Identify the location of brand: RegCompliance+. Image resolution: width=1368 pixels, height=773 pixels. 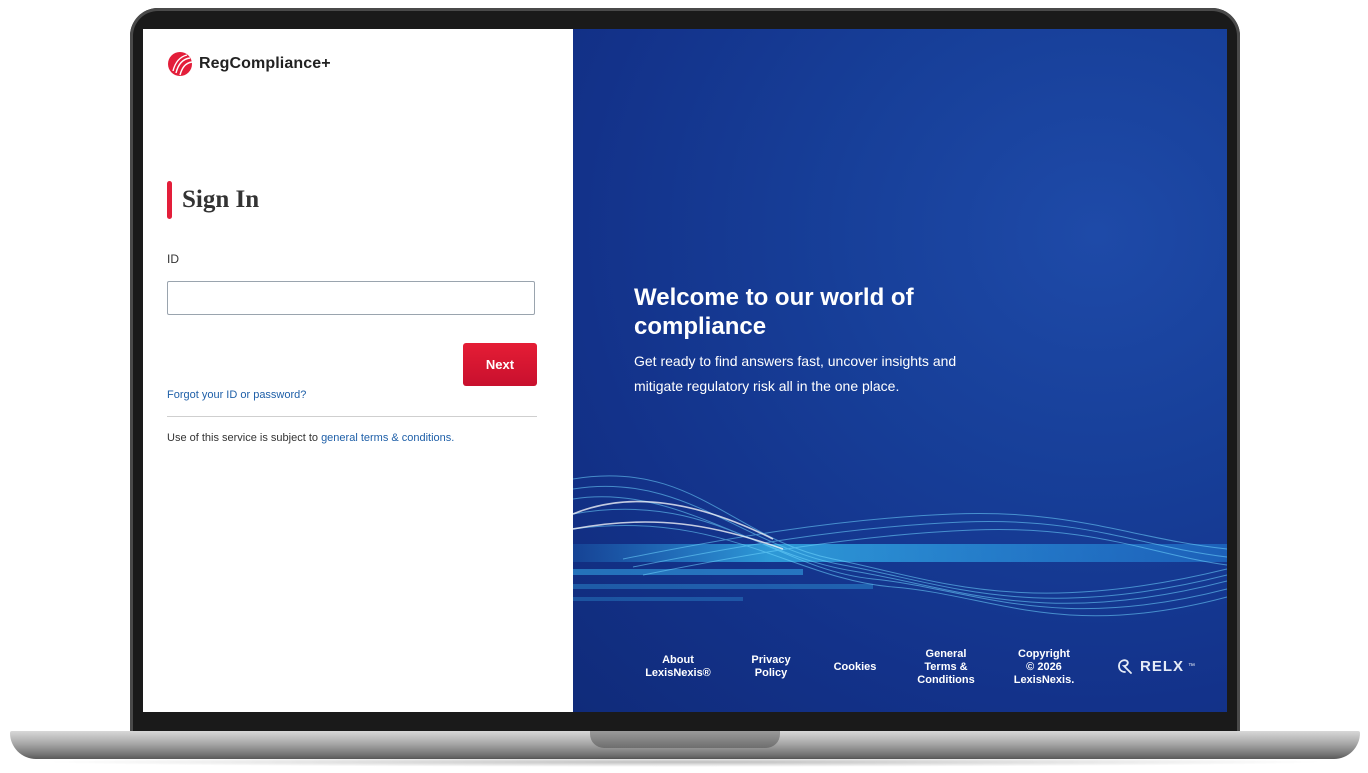
(249, 64).